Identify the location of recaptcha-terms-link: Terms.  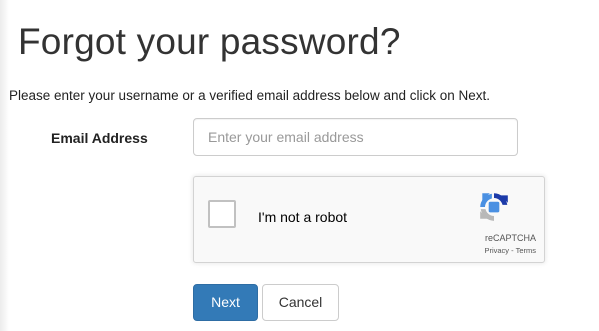
(526, 250).